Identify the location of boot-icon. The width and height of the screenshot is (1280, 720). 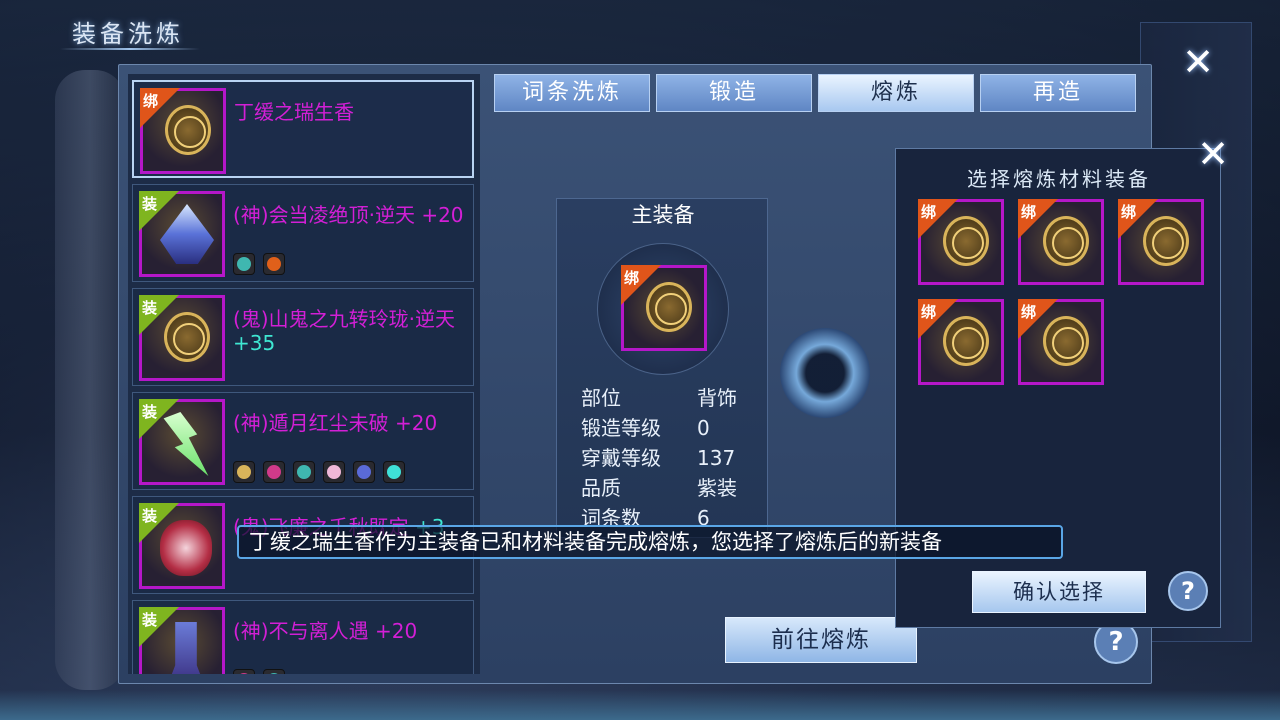
(186, 648).